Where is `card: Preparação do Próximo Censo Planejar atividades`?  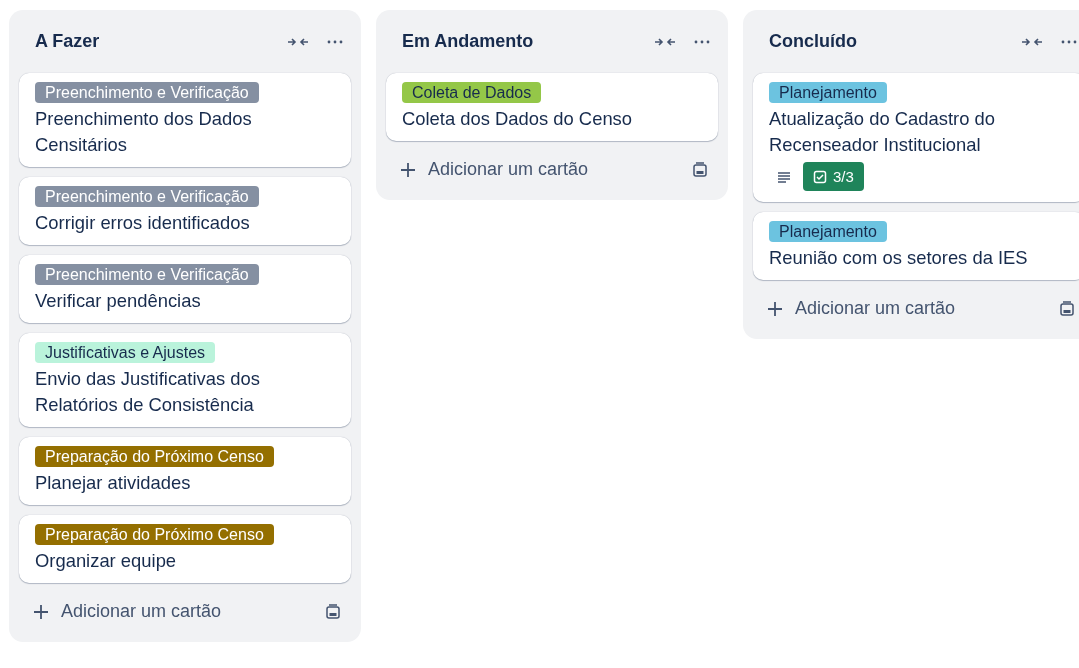 card: Preparação do Próximo Censo Planejar atividades is located at coordinates (185, 471).